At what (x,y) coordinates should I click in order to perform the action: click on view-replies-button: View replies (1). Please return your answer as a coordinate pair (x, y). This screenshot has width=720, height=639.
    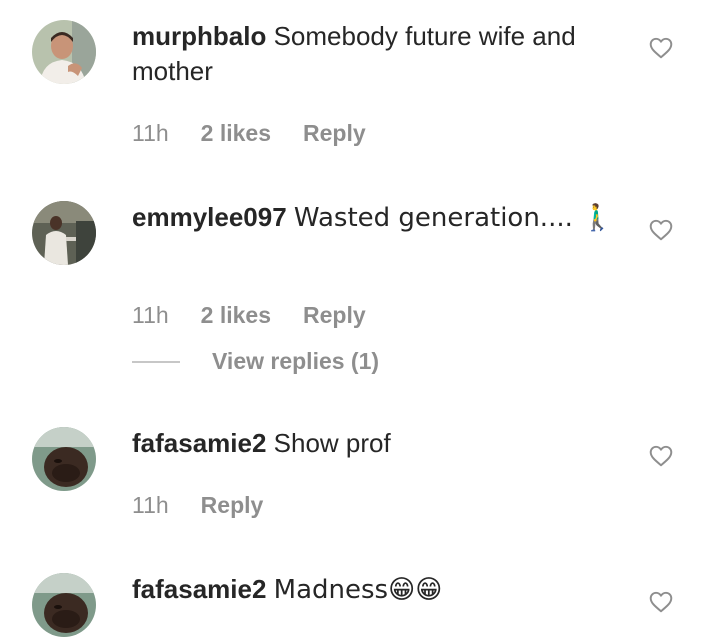
    Looking at the image, I should click on (255, 361).